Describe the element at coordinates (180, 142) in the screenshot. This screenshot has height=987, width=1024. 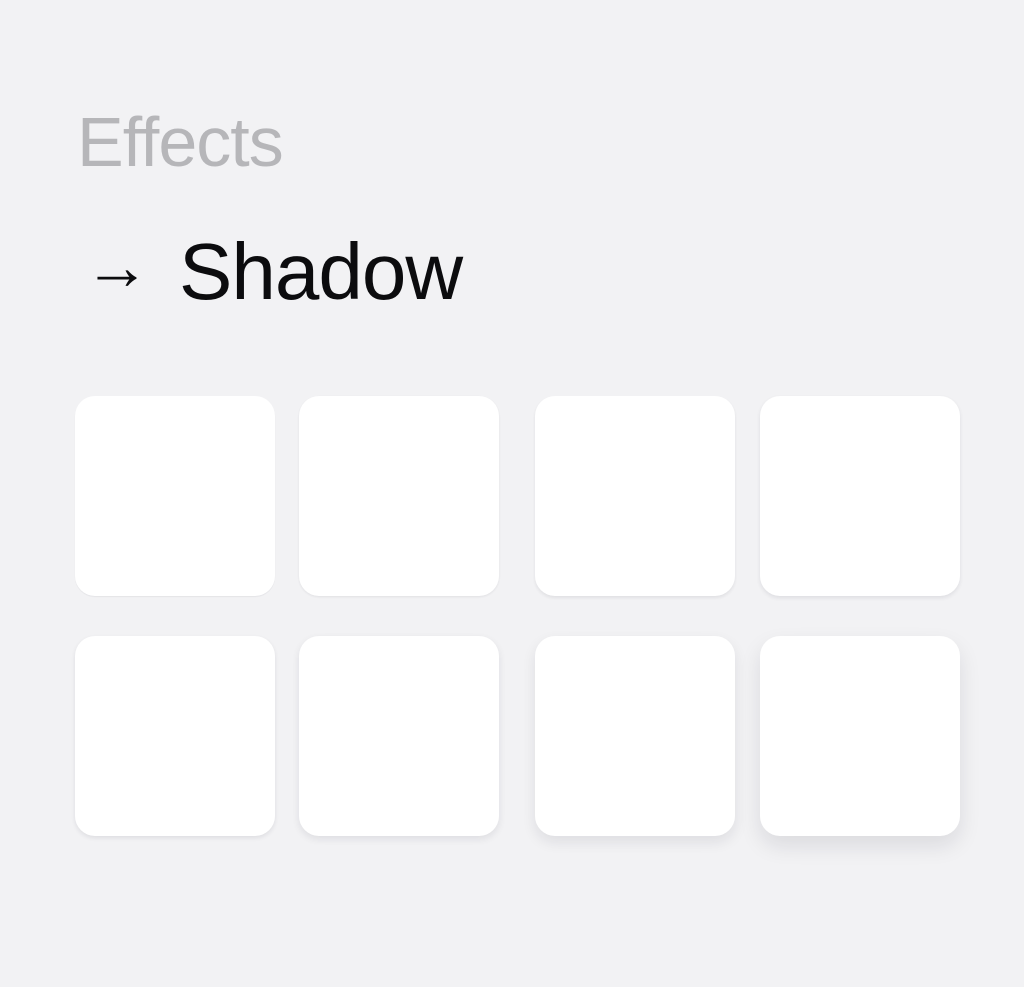
I see `category-title: Effects` at that location.